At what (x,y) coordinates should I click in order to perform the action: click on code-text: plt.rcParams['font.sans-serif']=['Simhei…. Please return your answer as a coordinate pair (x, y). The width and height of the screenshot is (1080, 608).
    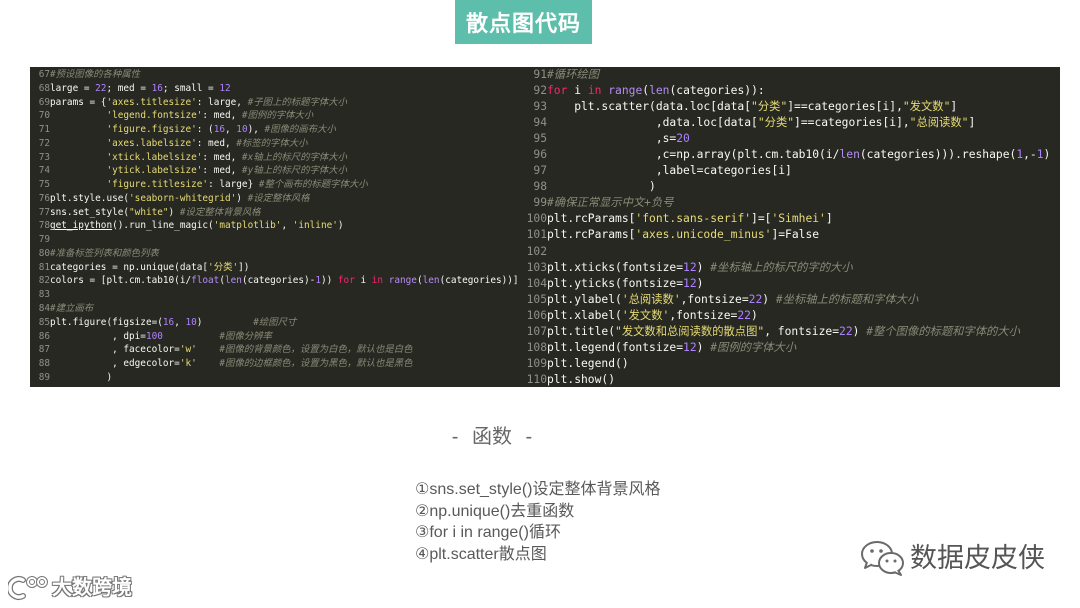
    Looking at the image, I should click on (690, 219).